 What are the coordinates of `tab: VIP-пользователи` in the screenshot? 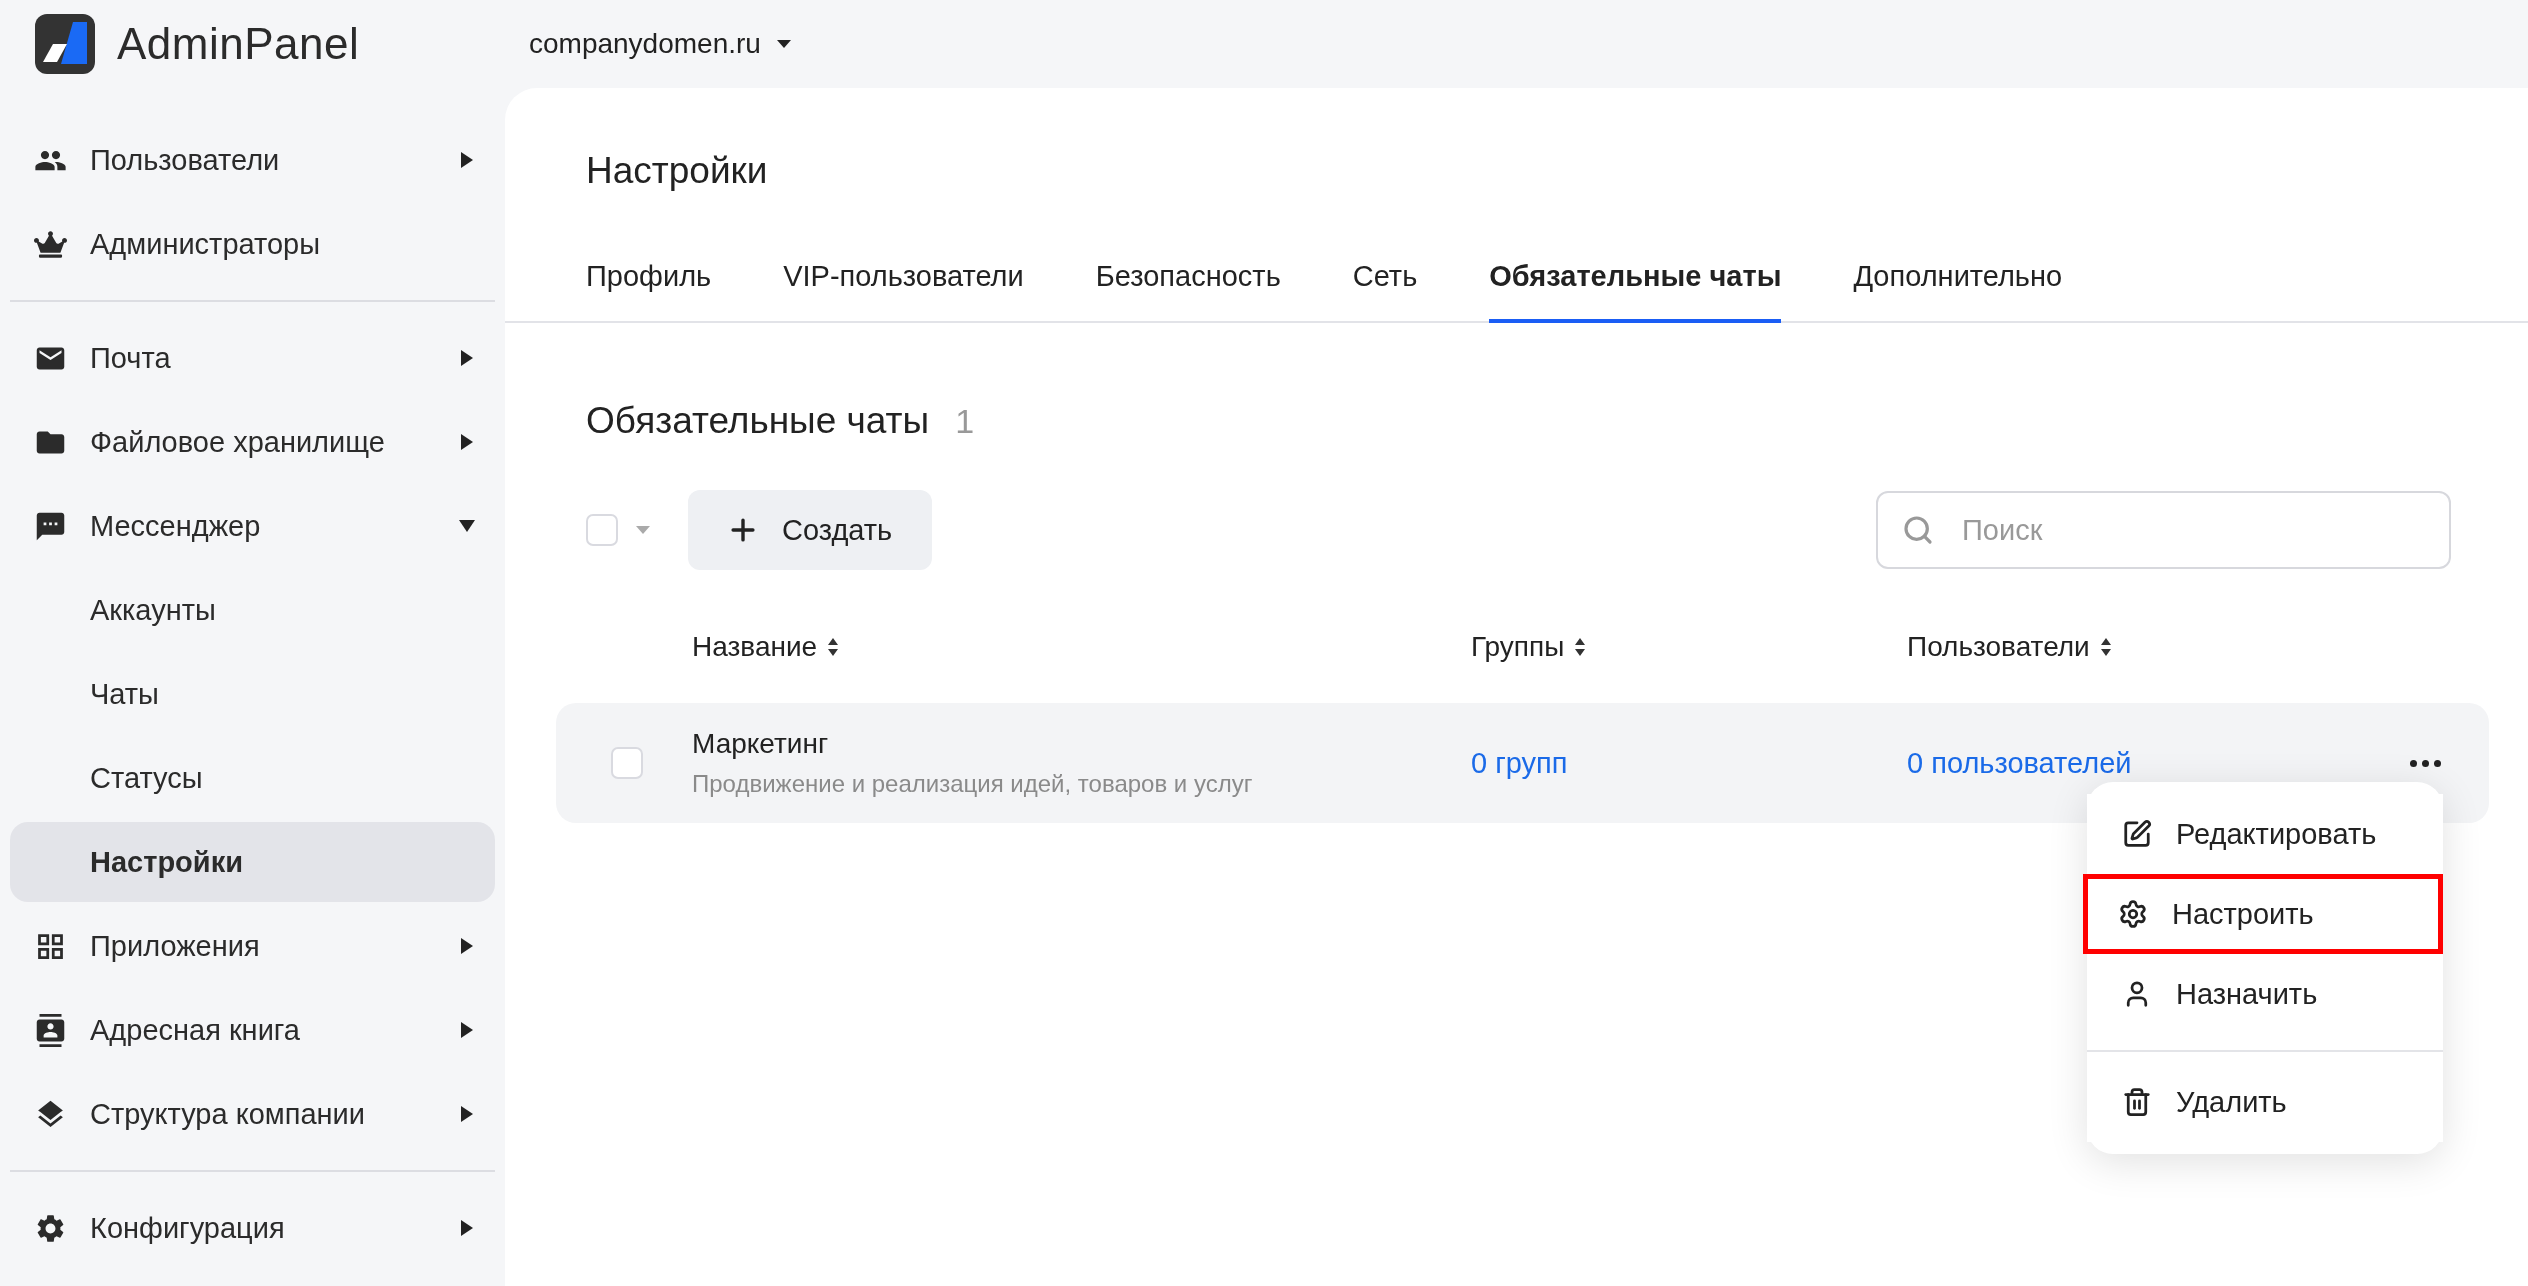 It's located at (903, 291).